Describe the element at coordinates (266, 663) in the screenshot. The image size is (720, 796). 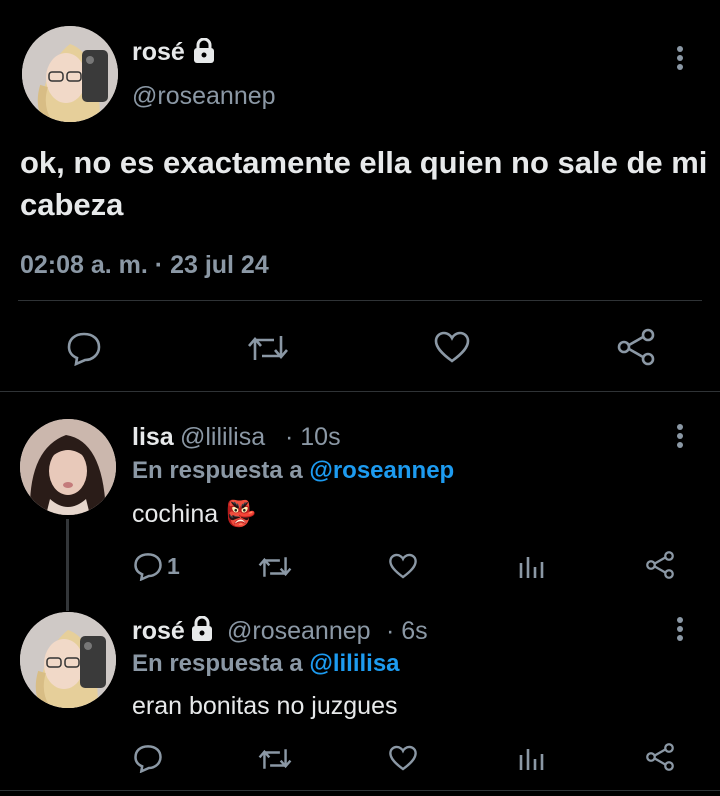
I see `reply-context: En respuesta a @lililisa` at that location.